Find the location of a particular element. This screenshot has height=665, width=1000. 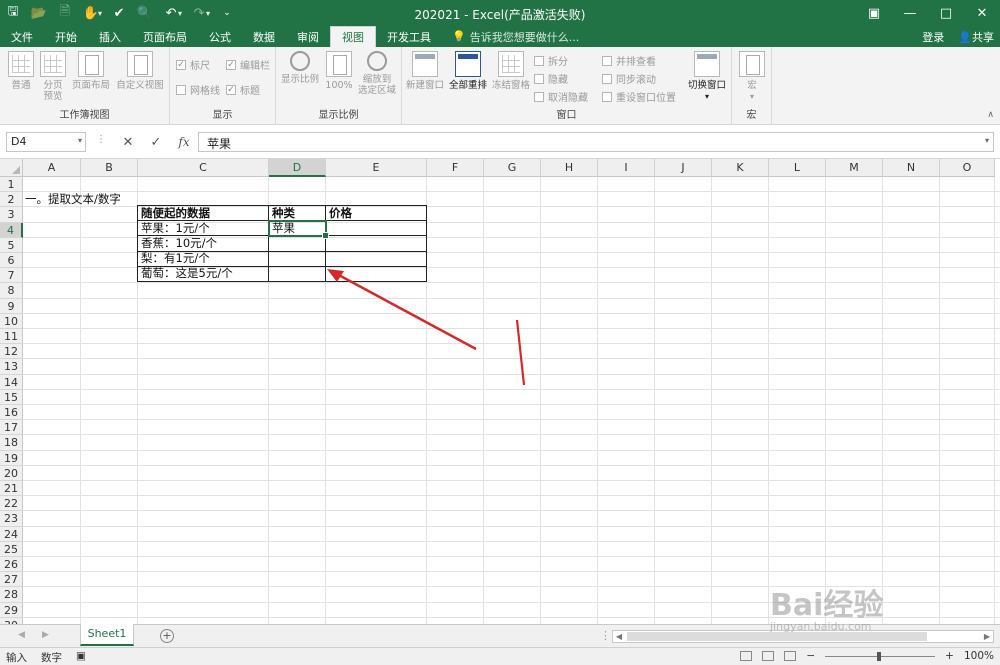

scroll-right-icon: ▶ is located at coordinates (987, 636).